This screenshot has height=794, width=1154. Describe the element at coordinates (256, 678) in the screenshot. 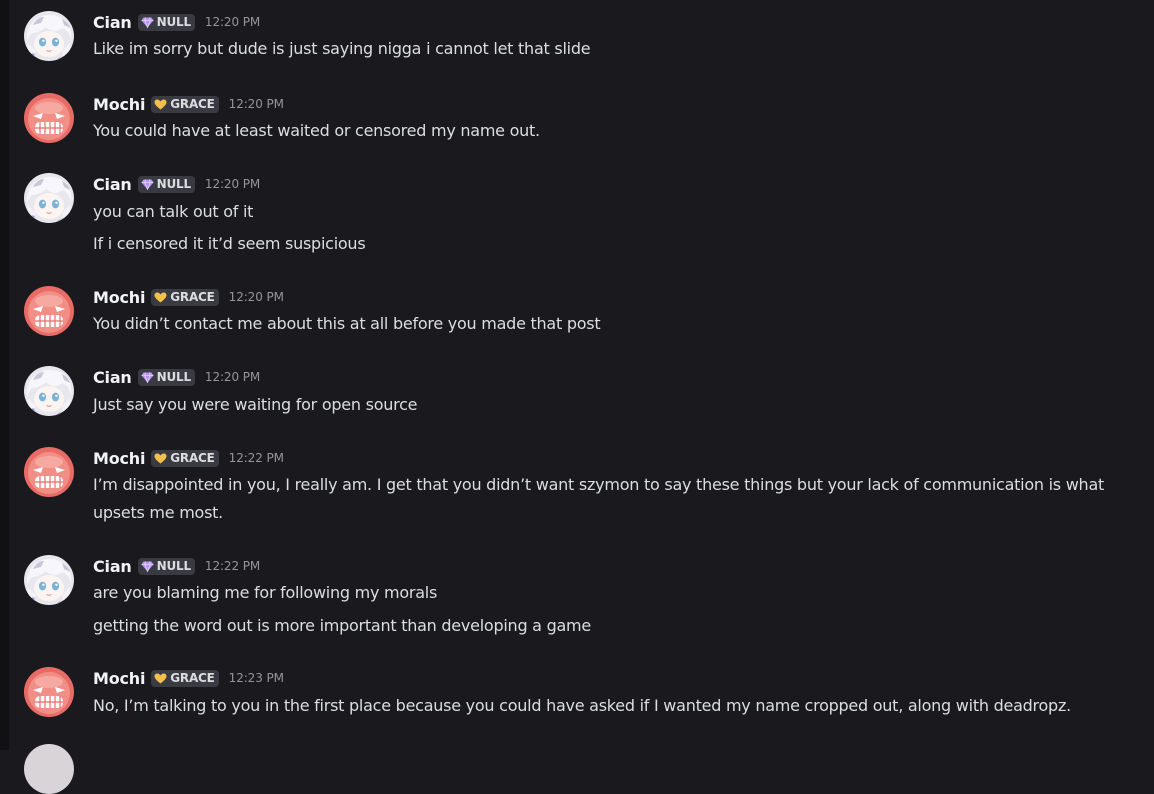

I see `timestamp: 12:23 PM` at that location.